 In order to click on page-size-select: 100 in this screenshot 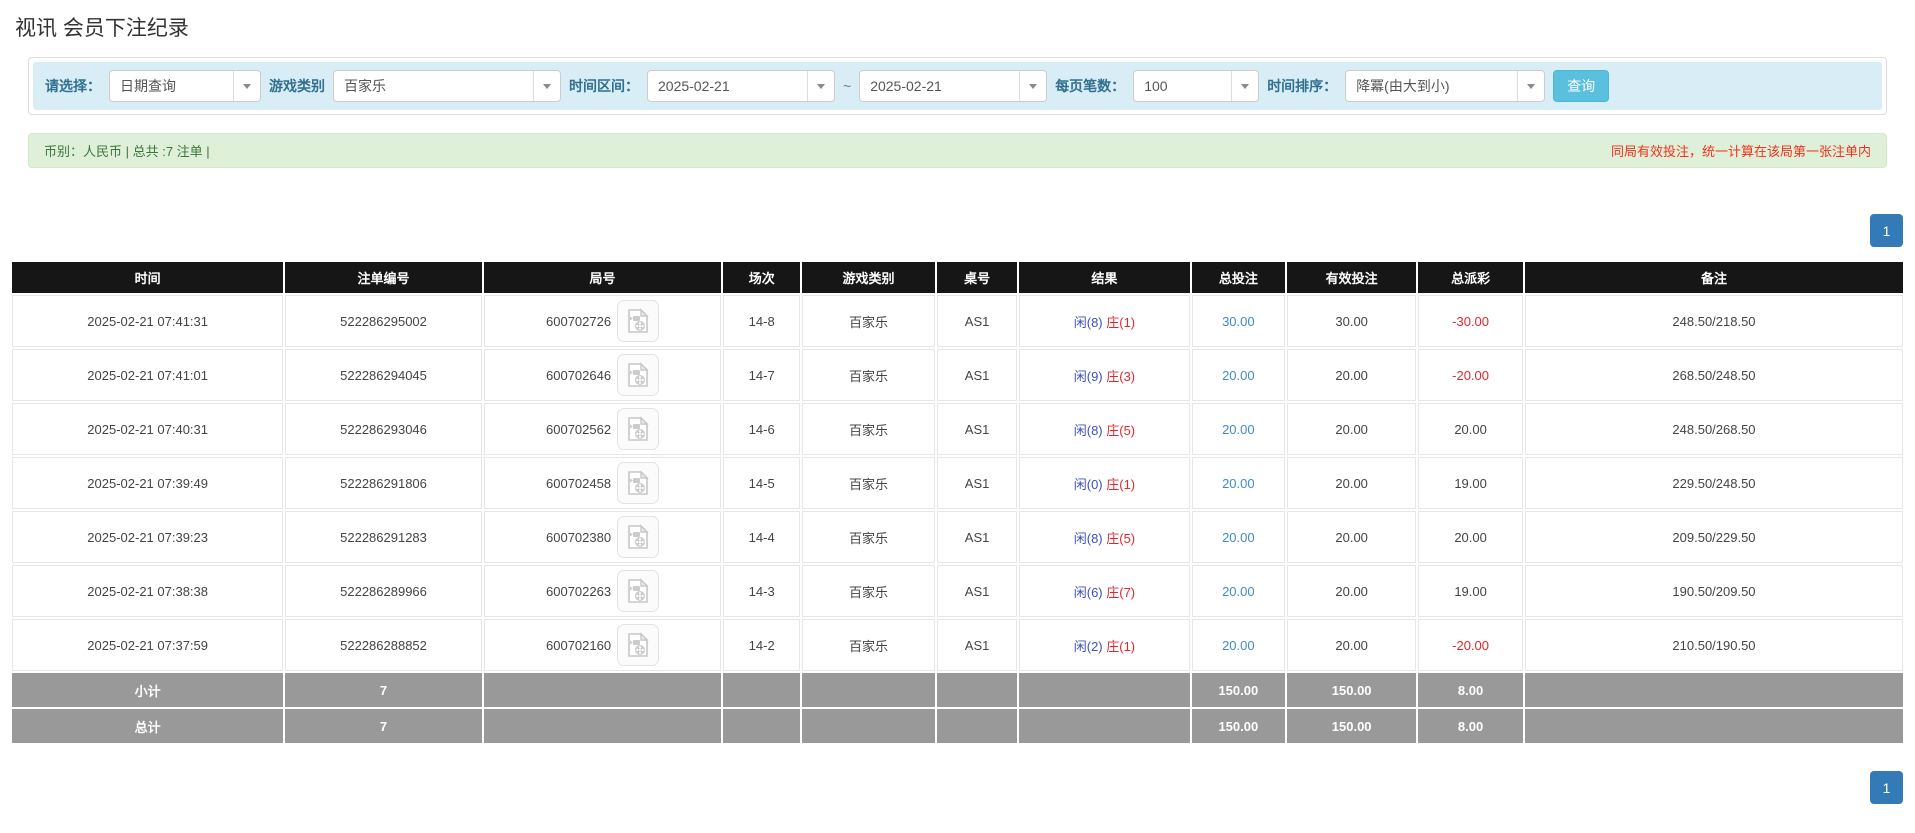, I will do `click(1196, 86)`.